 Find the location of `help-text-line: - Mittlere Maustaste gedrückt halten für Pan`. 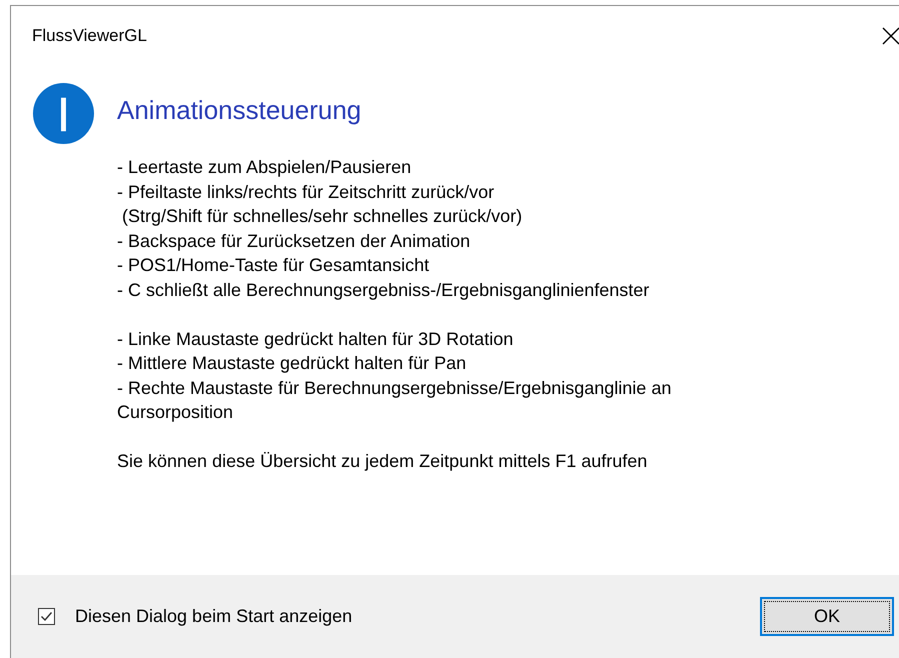

help-text-line: - Mittlere Maustaste gedrückt halten für Pan is located at coordinates (292, 364).